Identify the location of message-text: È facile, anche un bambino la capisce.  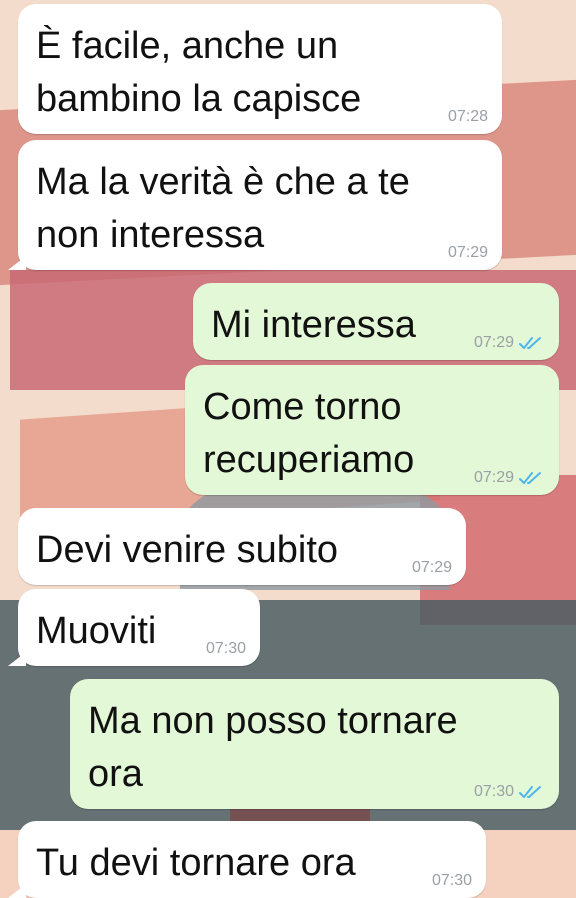
(260, 73).